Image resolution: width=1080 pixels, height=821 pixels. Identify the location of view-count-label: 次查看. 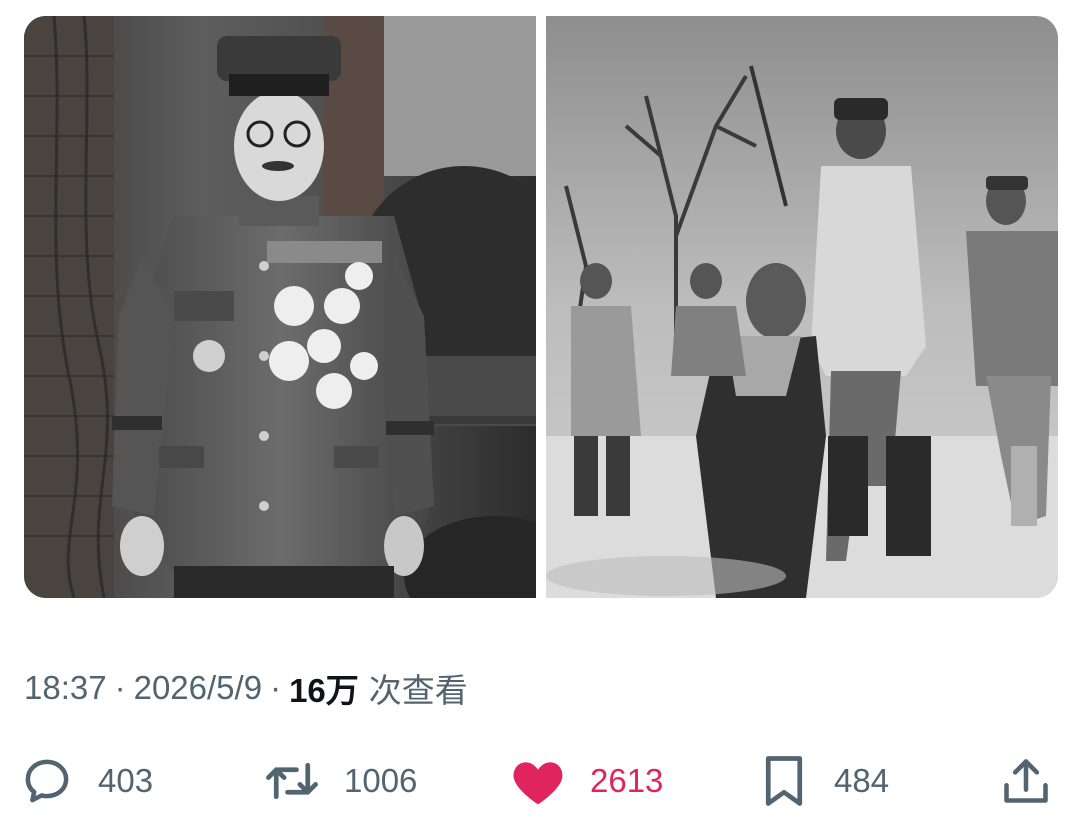
(418, 690).